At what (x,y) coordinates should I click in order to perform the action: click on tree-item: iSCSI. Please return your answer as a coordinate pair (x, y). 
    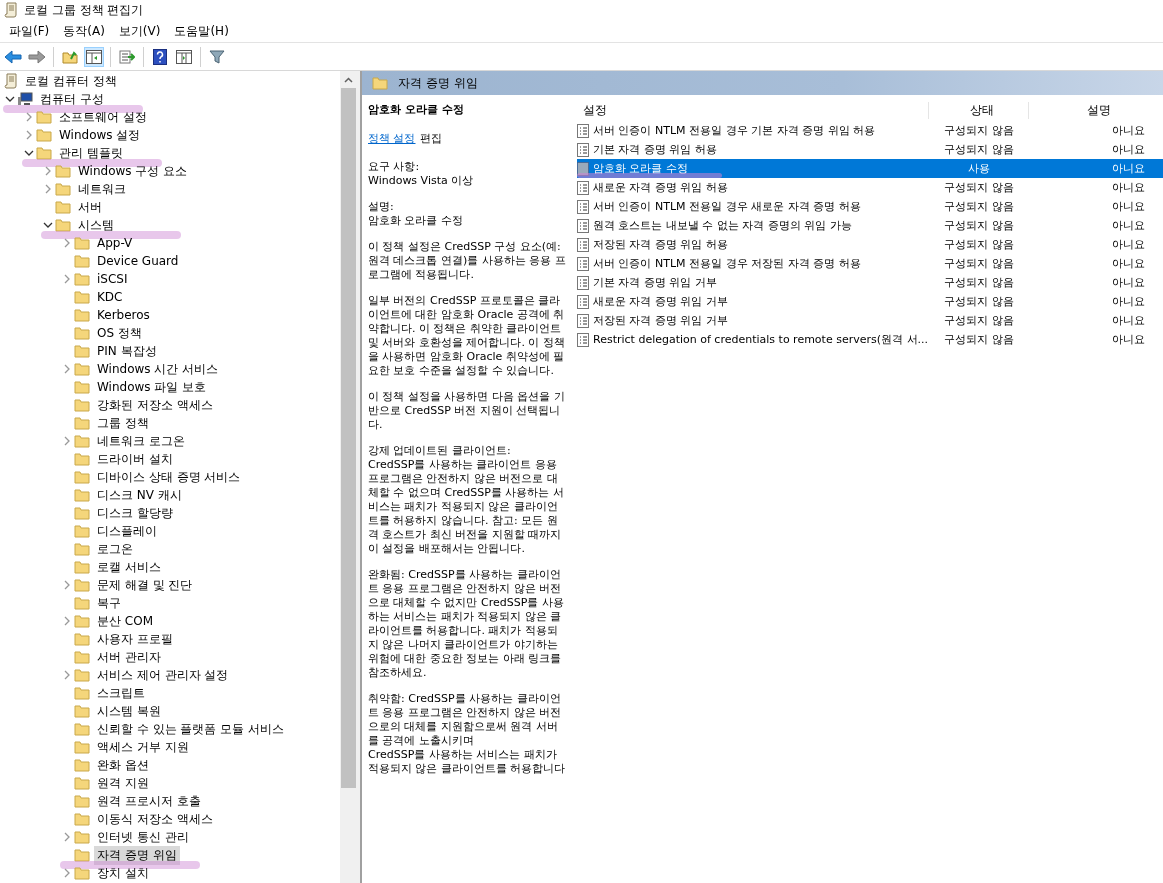
    Looking at the image, I should click on (112, 279).